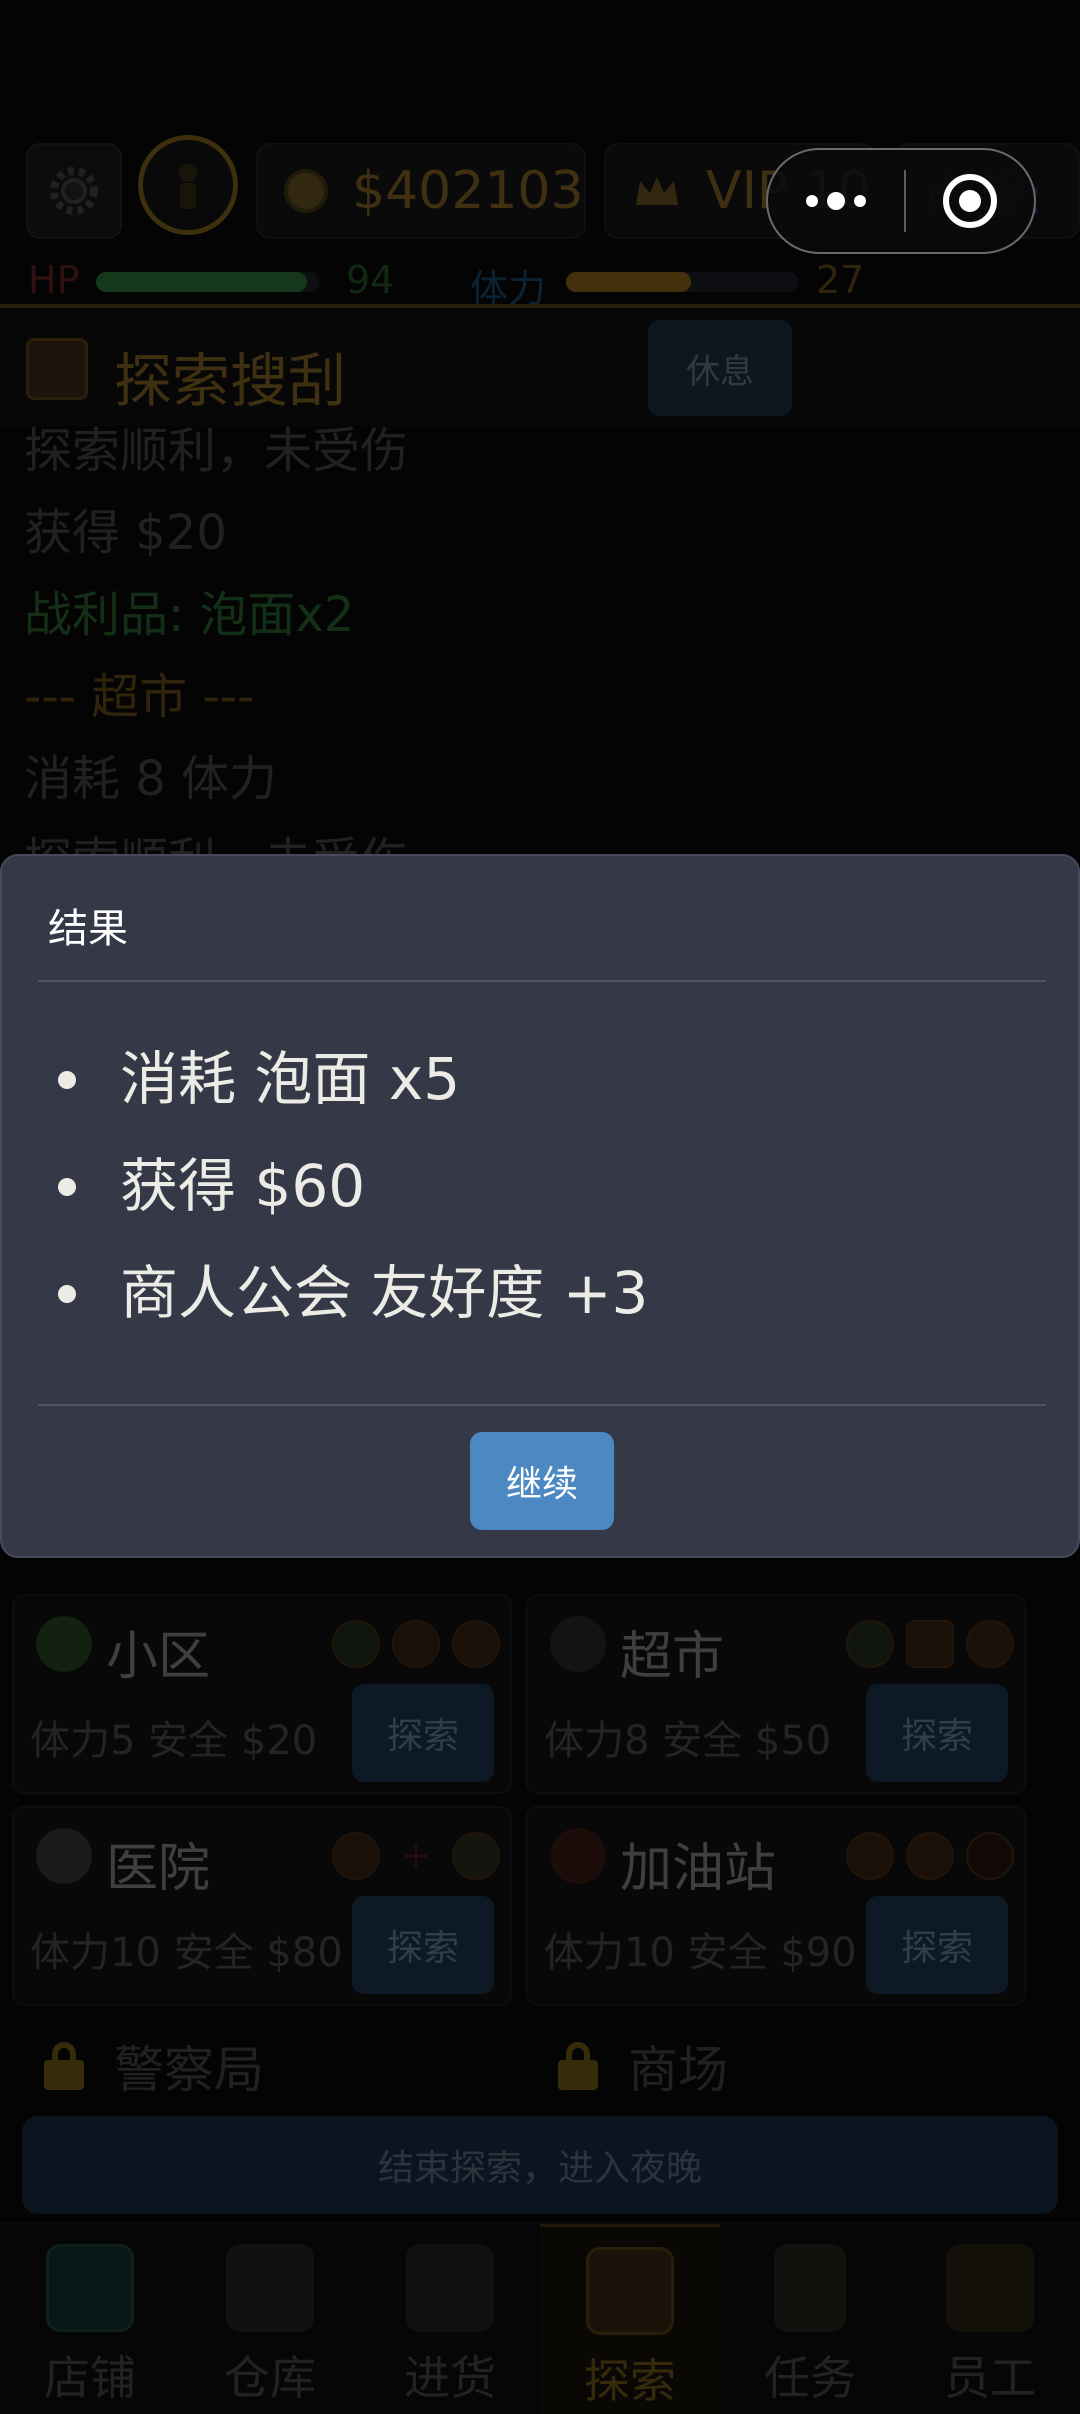 Image resolution: width=1080 pixels, height=2414 pixels. I want to click on nav-explore: 探索, so click(630, 2319).